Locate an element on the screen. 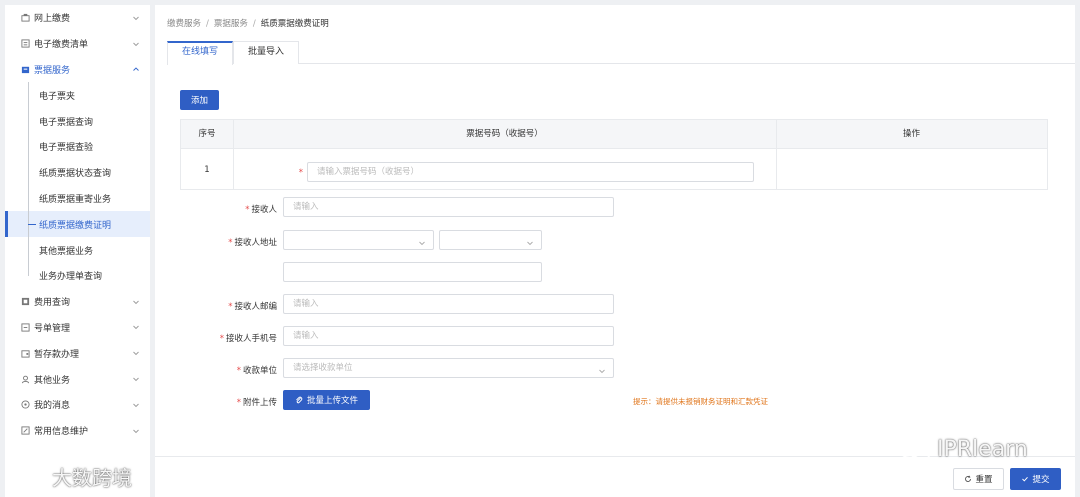  sidebar-item-label: 常用信息维护 is located at coordinates (61, 432).